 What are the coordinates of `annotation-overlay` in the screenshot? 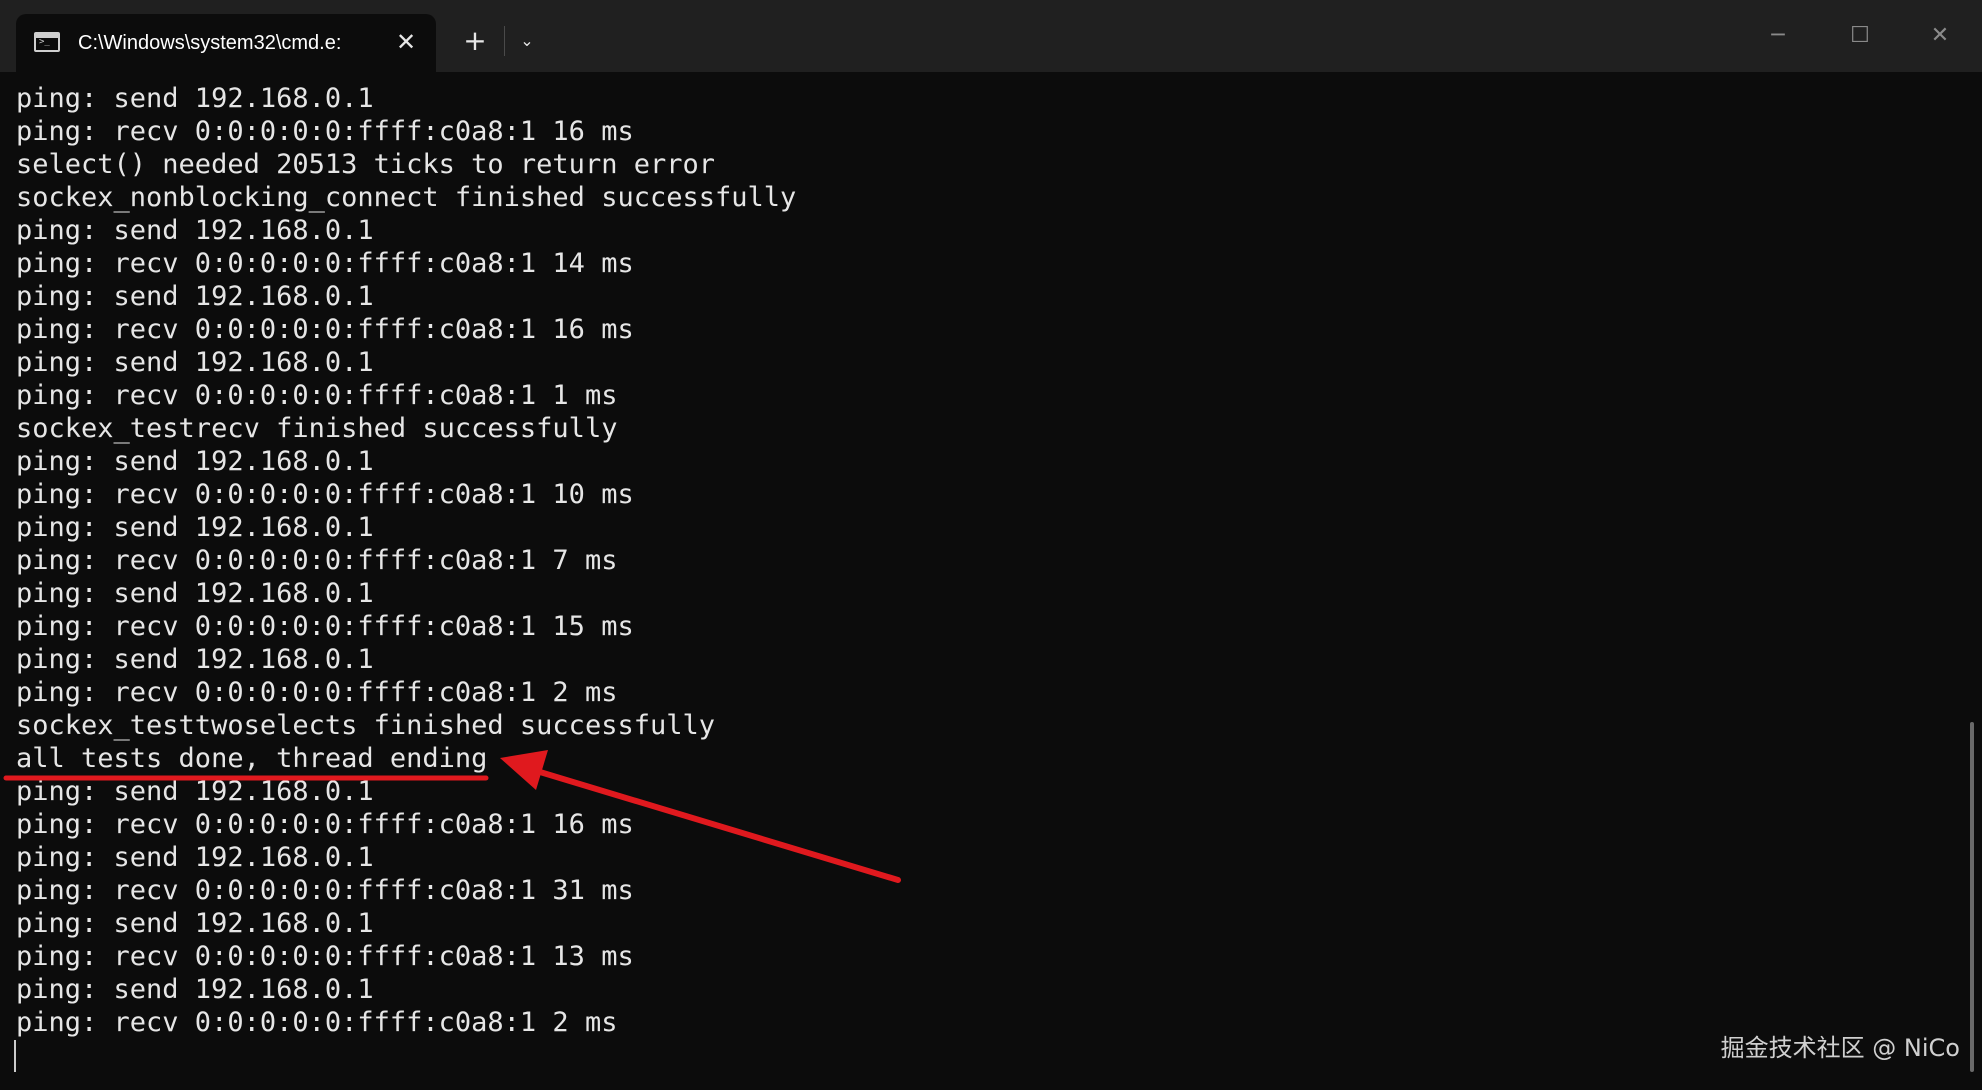 It's located at (452, 816).